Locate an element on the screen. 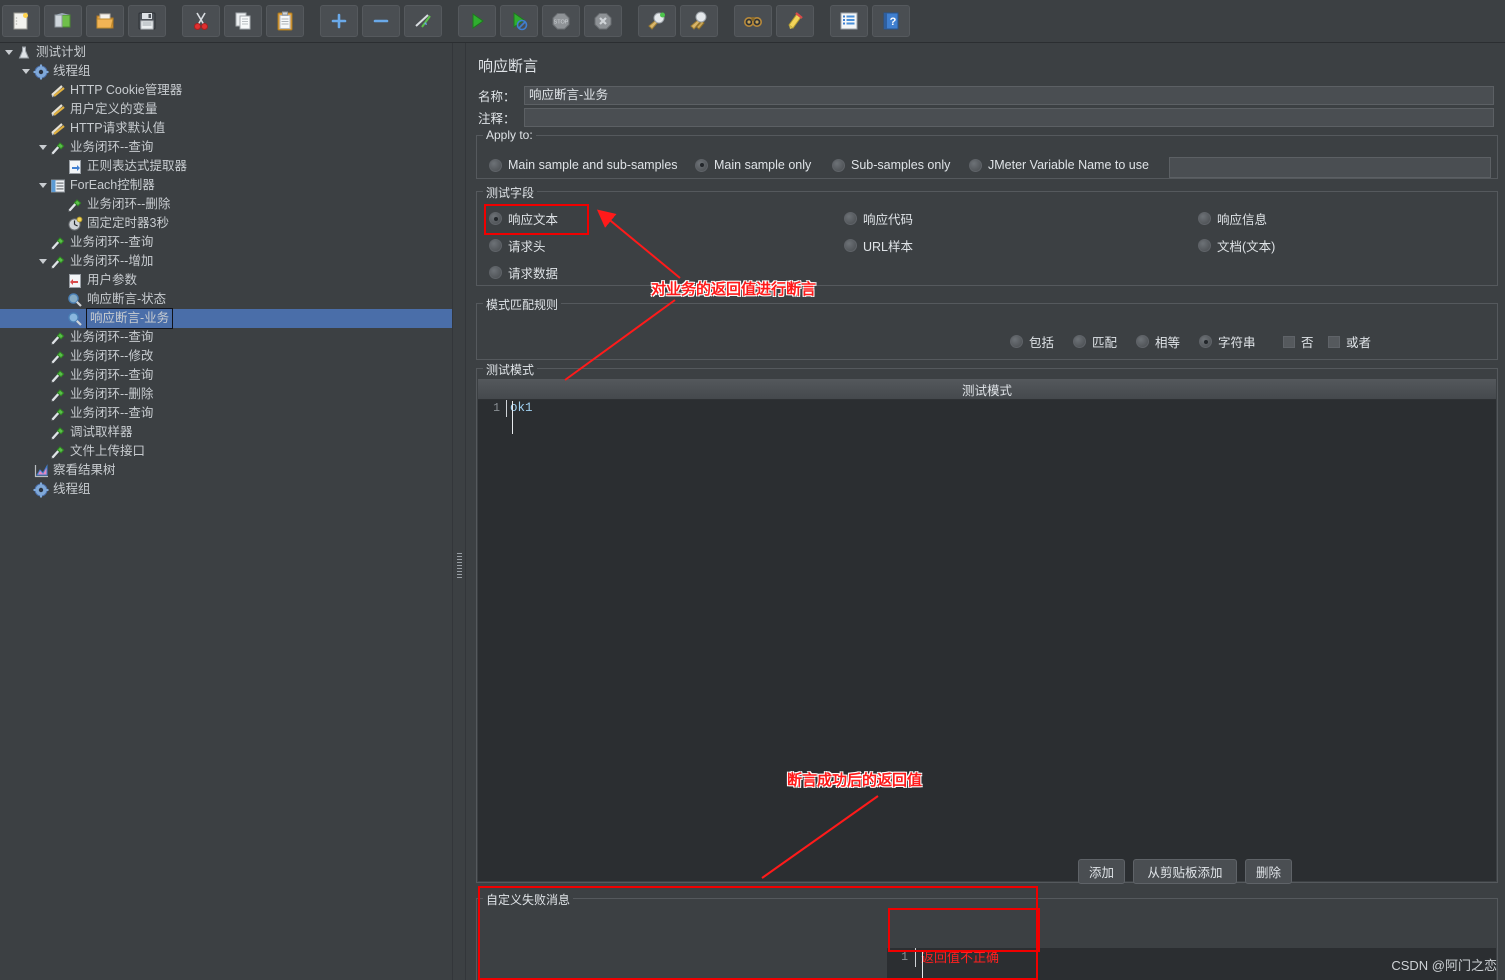 The image size is (1505, 980). new-button is located at coordinates (21, 21).